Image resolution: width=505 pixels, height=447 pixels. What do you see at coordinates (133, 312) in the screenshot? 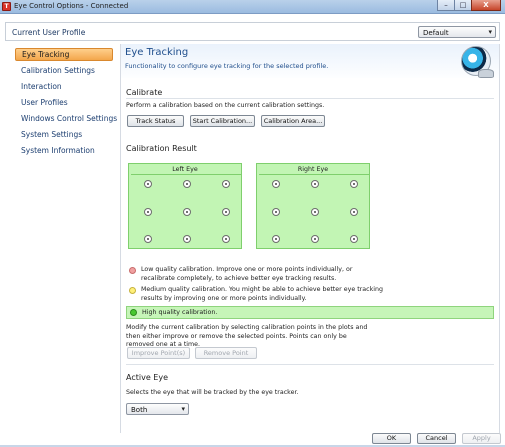
I see `high-quality-dot-icon` at bounding box center [133, 312].